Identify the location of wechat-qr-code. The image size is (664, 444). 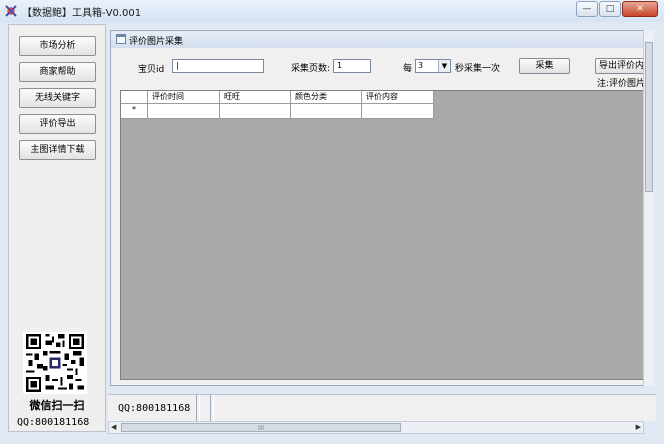
(55, 363).